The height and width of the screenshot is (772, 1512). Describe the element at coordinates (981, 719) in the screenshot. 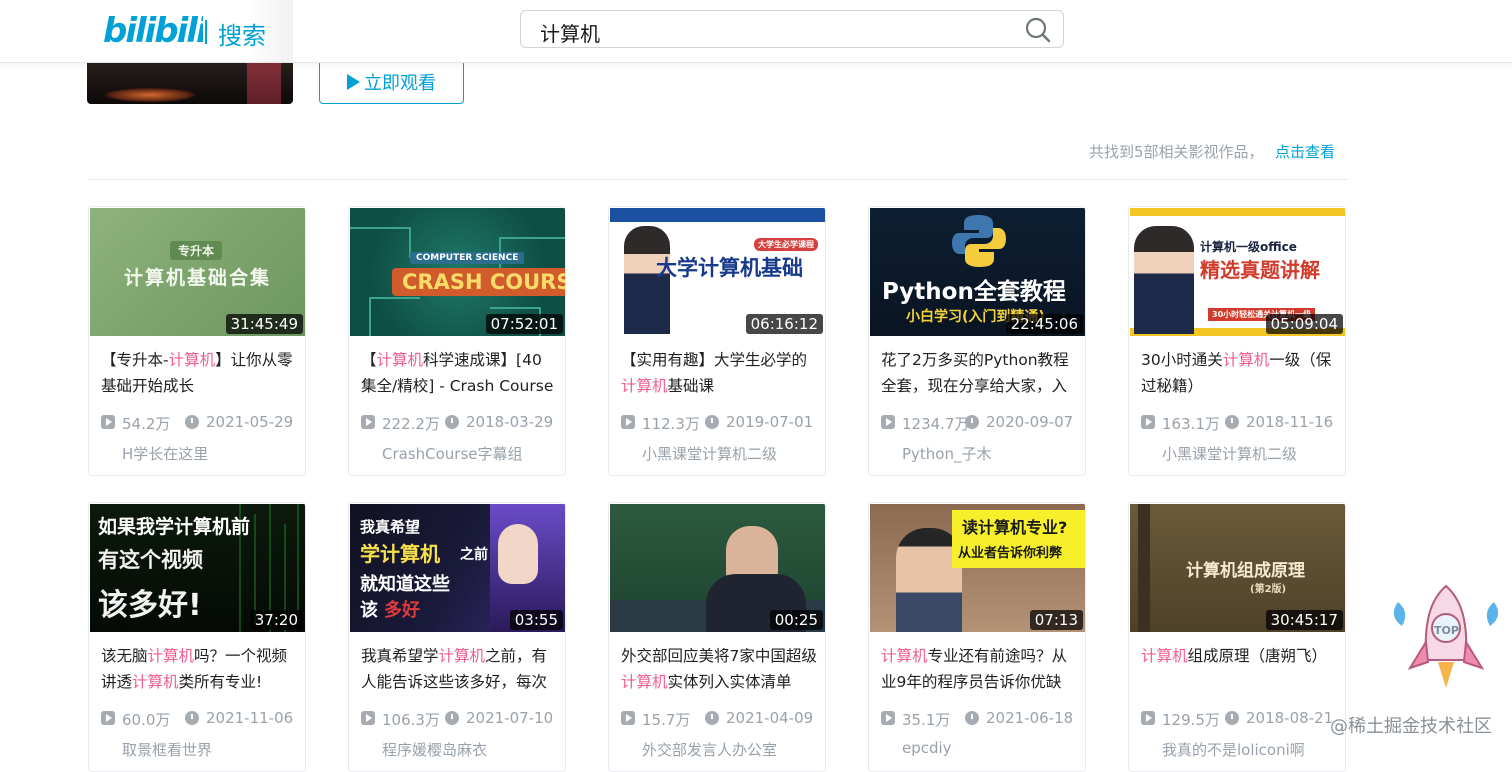

I see `video-meta: 35.1万 2021-06-18` at that location.